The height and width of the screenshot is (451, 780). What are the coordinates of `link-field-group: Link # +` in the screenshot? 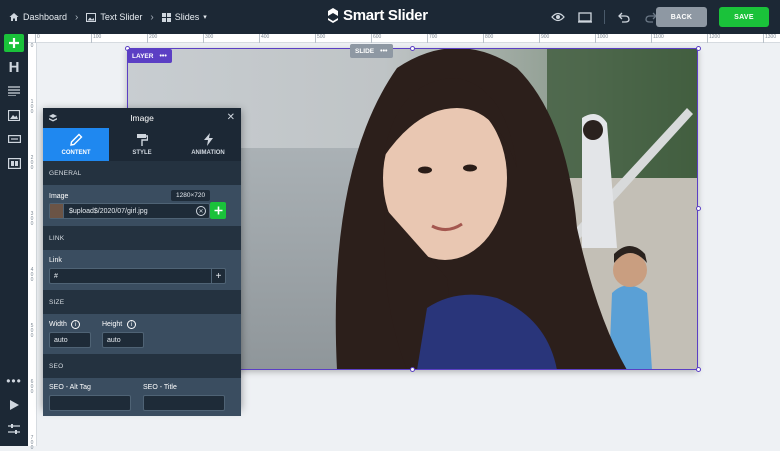 It's located at (142, 270).